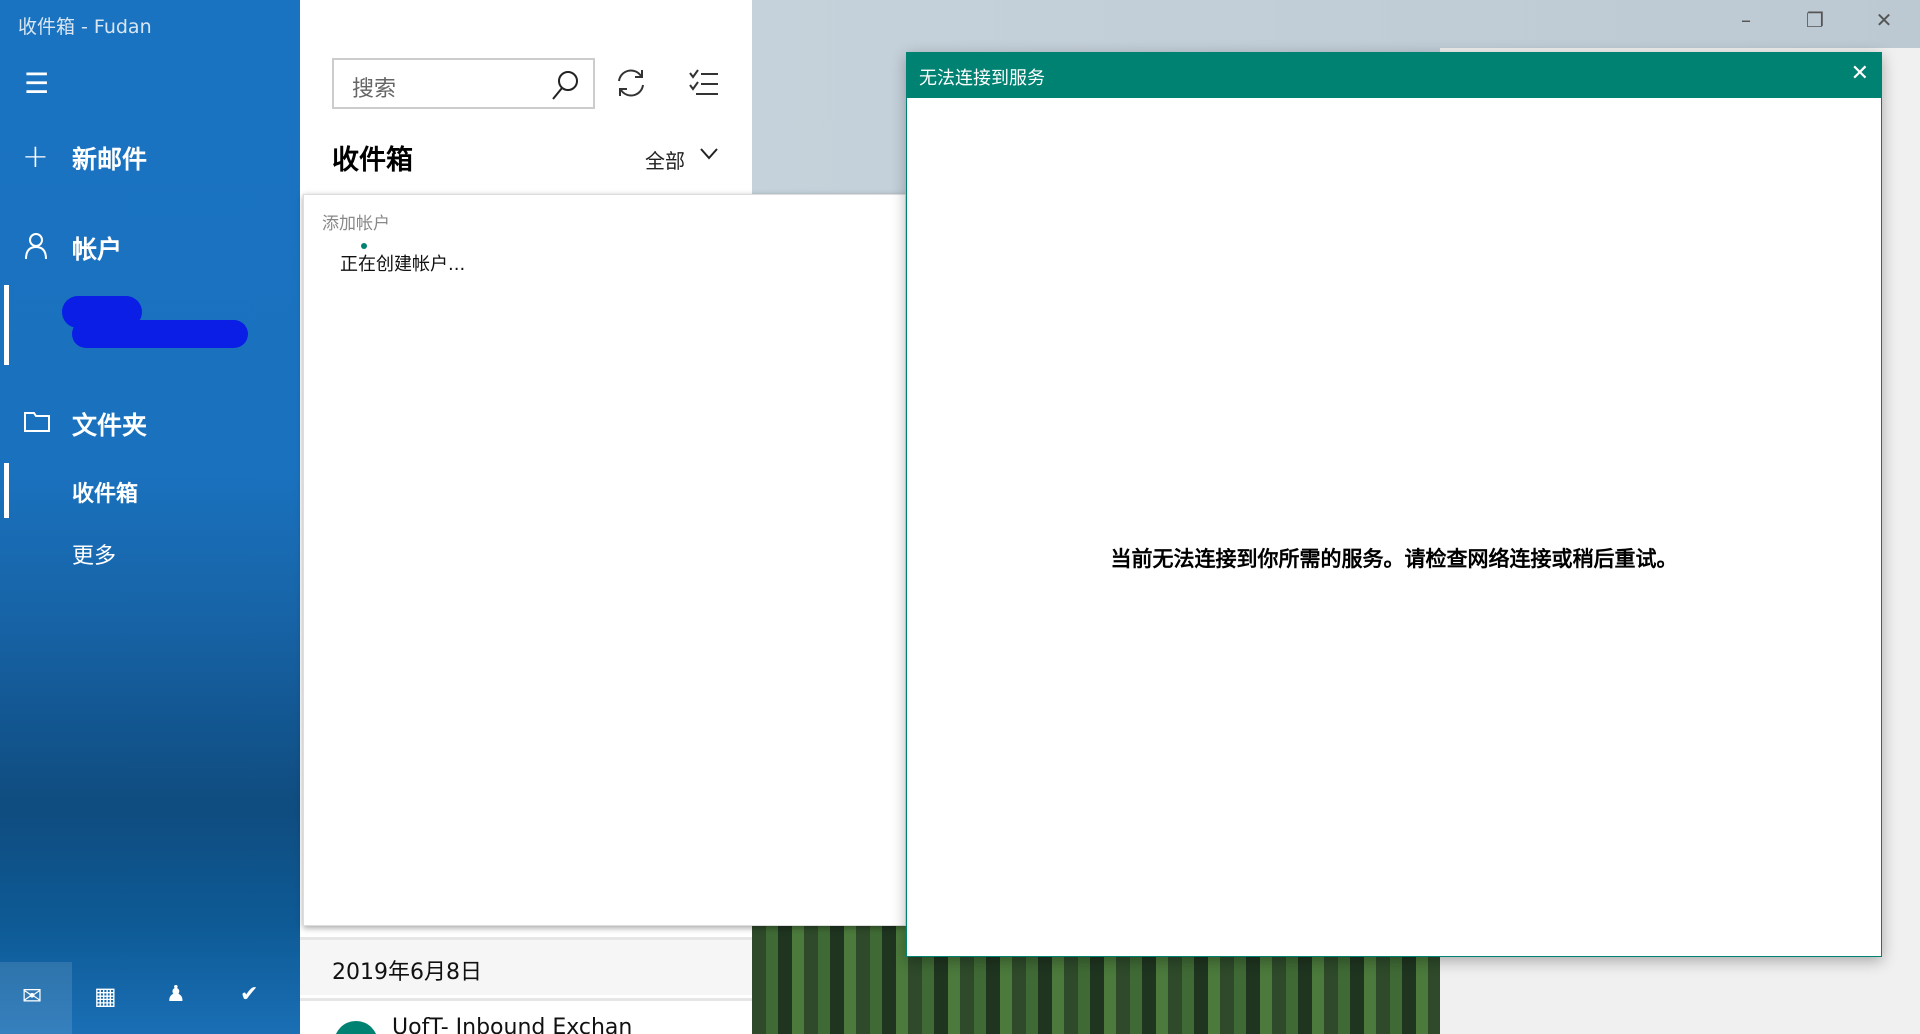 This screenshot has height=1034, width=1920. Describe the element at coordinates (176, 995) in the screenshot. I see `people-icon: ♟` at that location.